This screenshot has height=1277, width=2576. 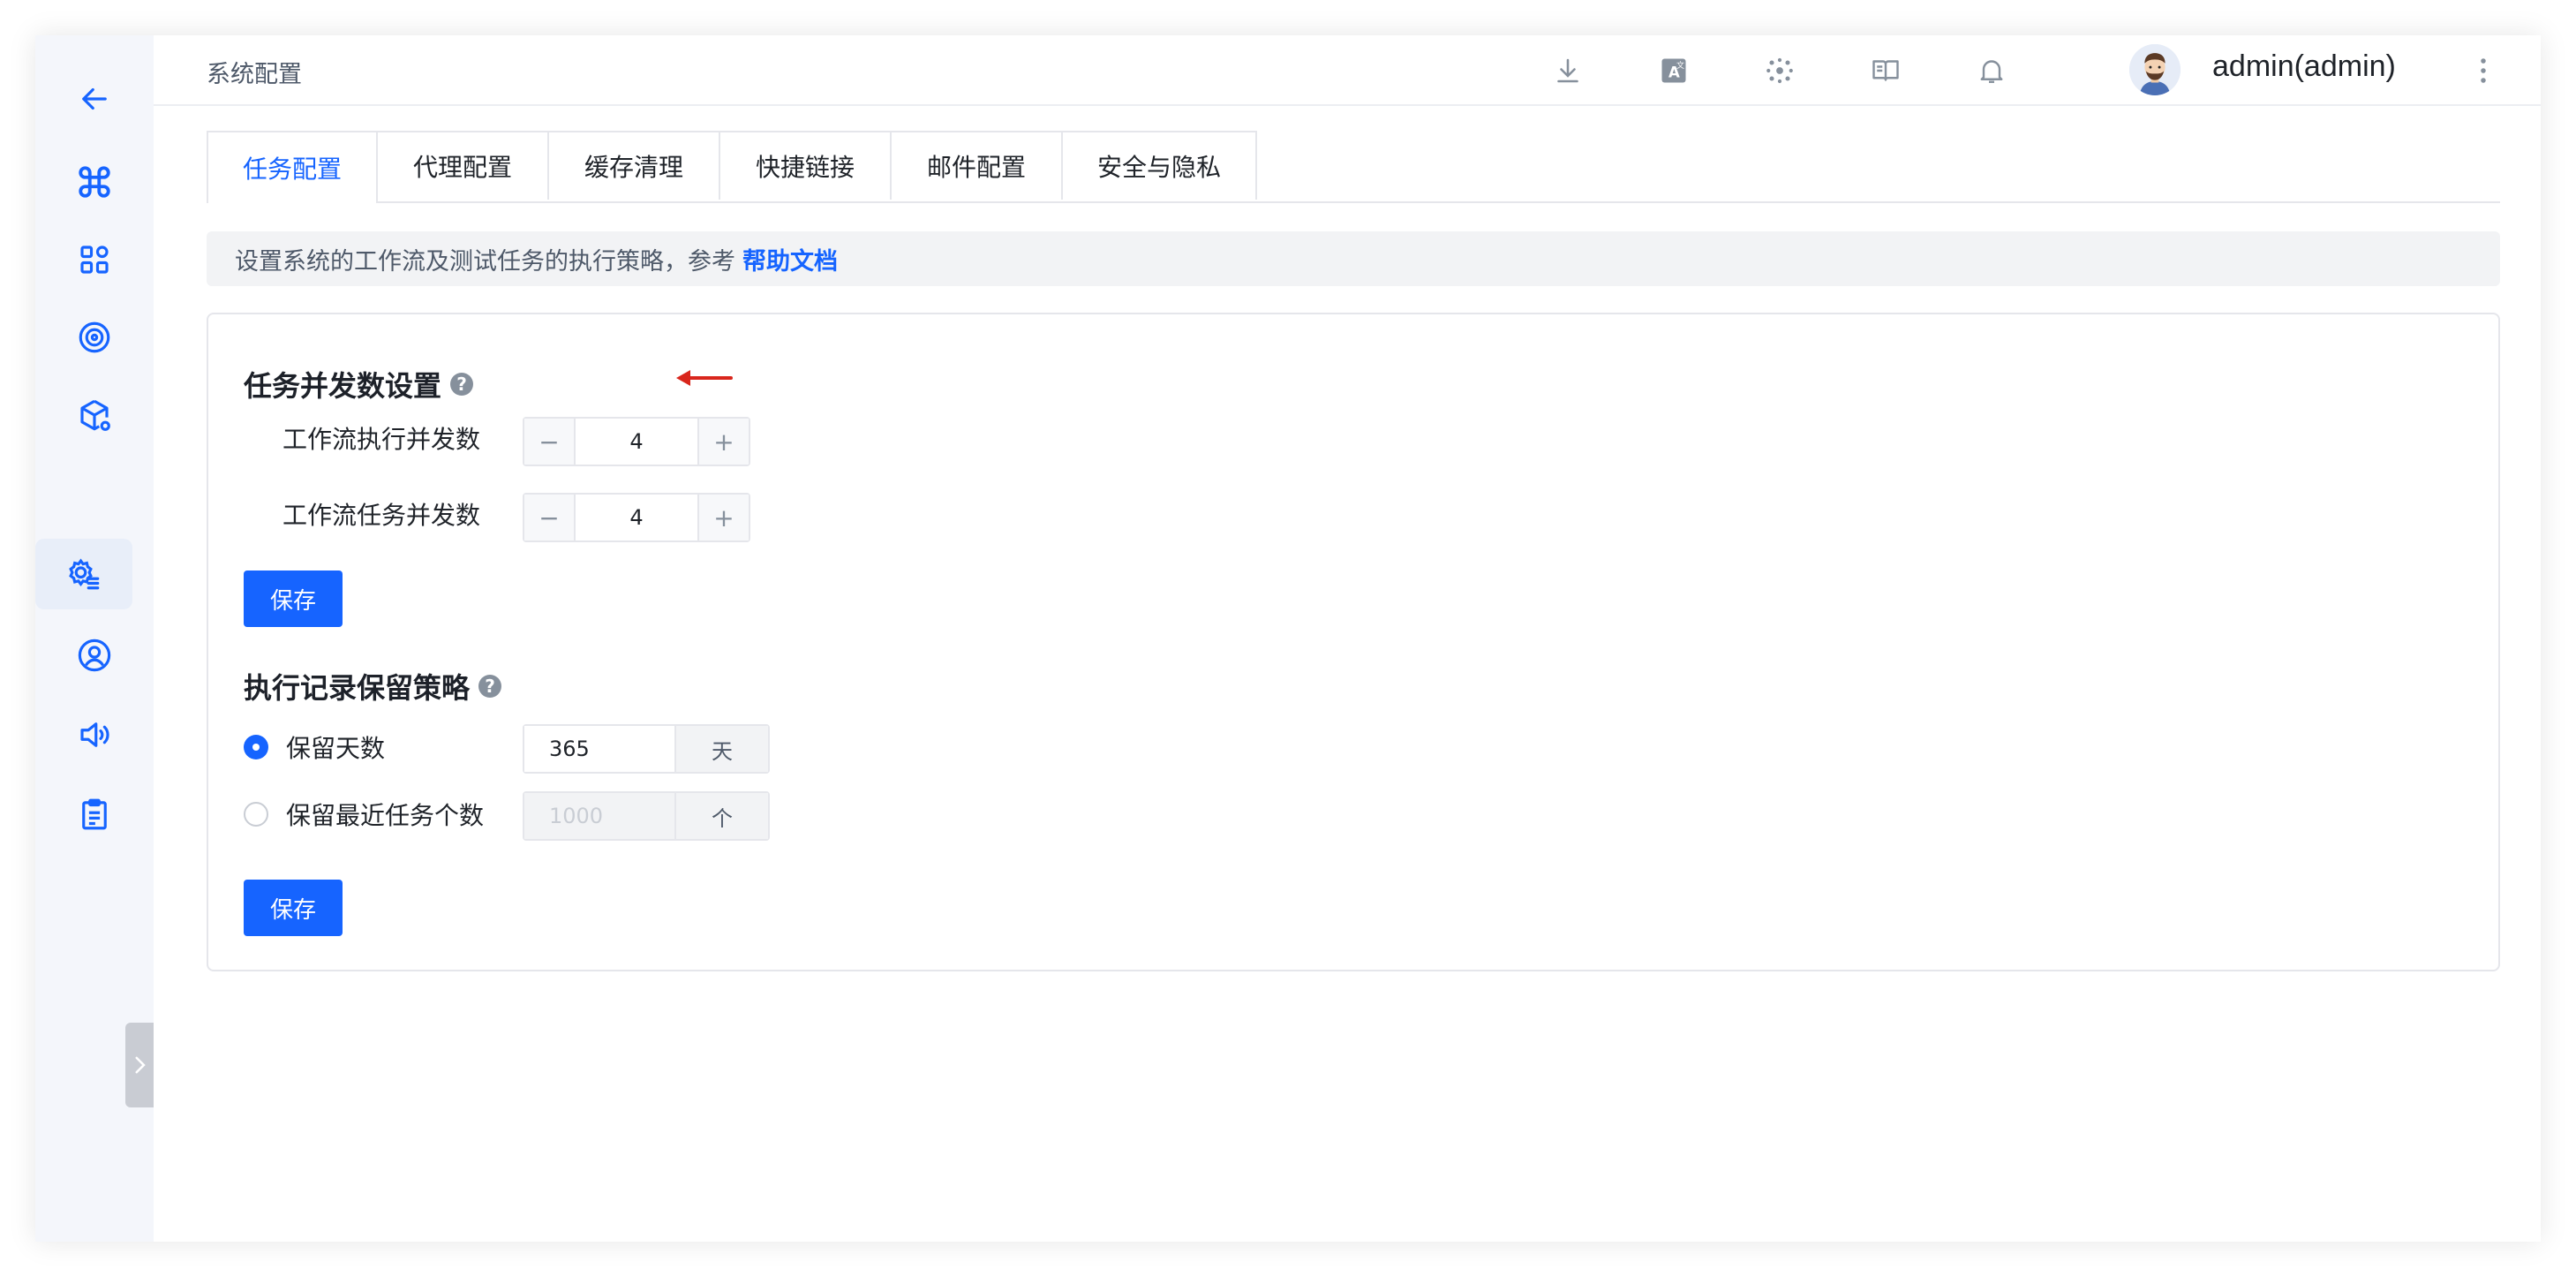 What do you see at coordinates (95, 734) in the screenshot?
I see `speaker-icon` at bounding box center [95, 734].